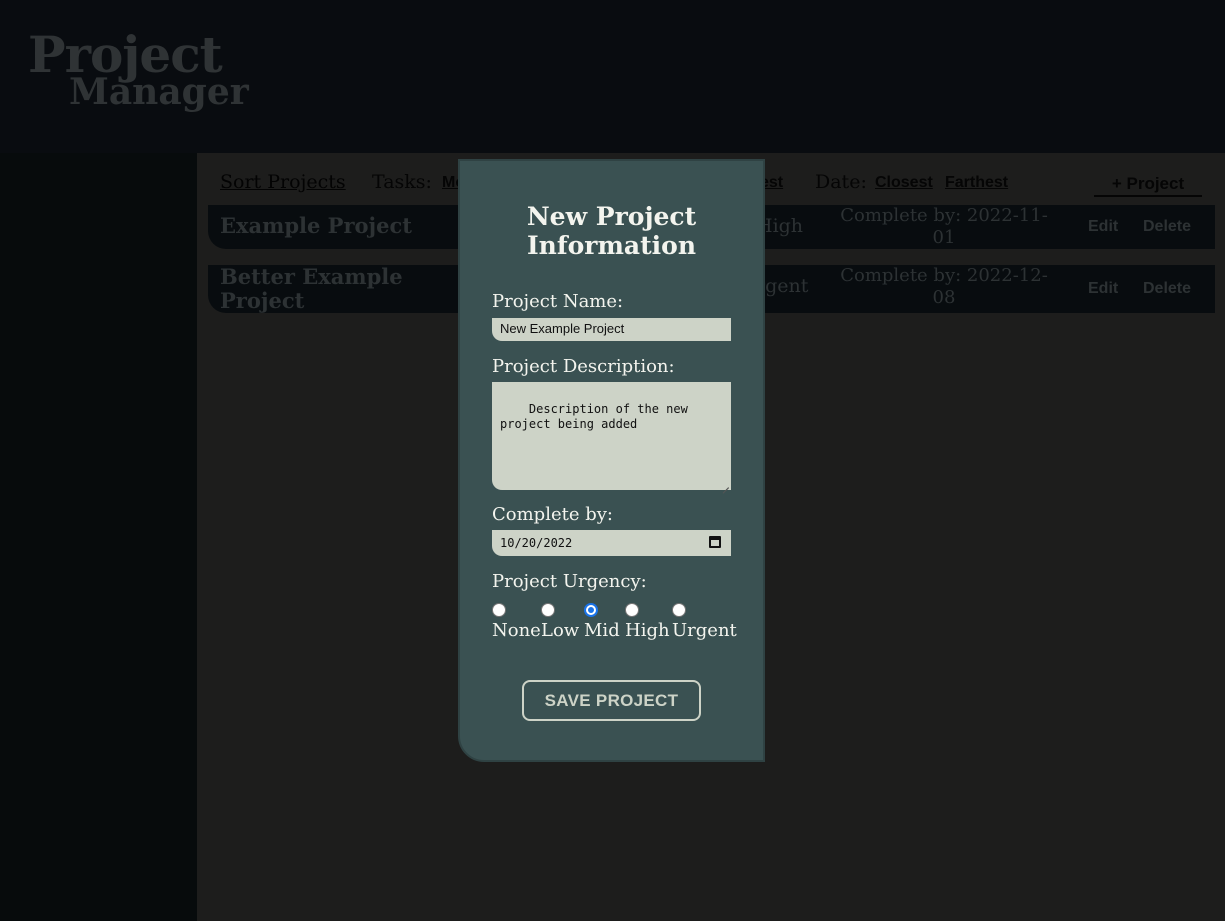 This screenshot has height=921, width=1225. What do you see at coordinates (311, 288) in the screenshot?
I see `project-name: Better Example Project` at bounding box center [311, 288].